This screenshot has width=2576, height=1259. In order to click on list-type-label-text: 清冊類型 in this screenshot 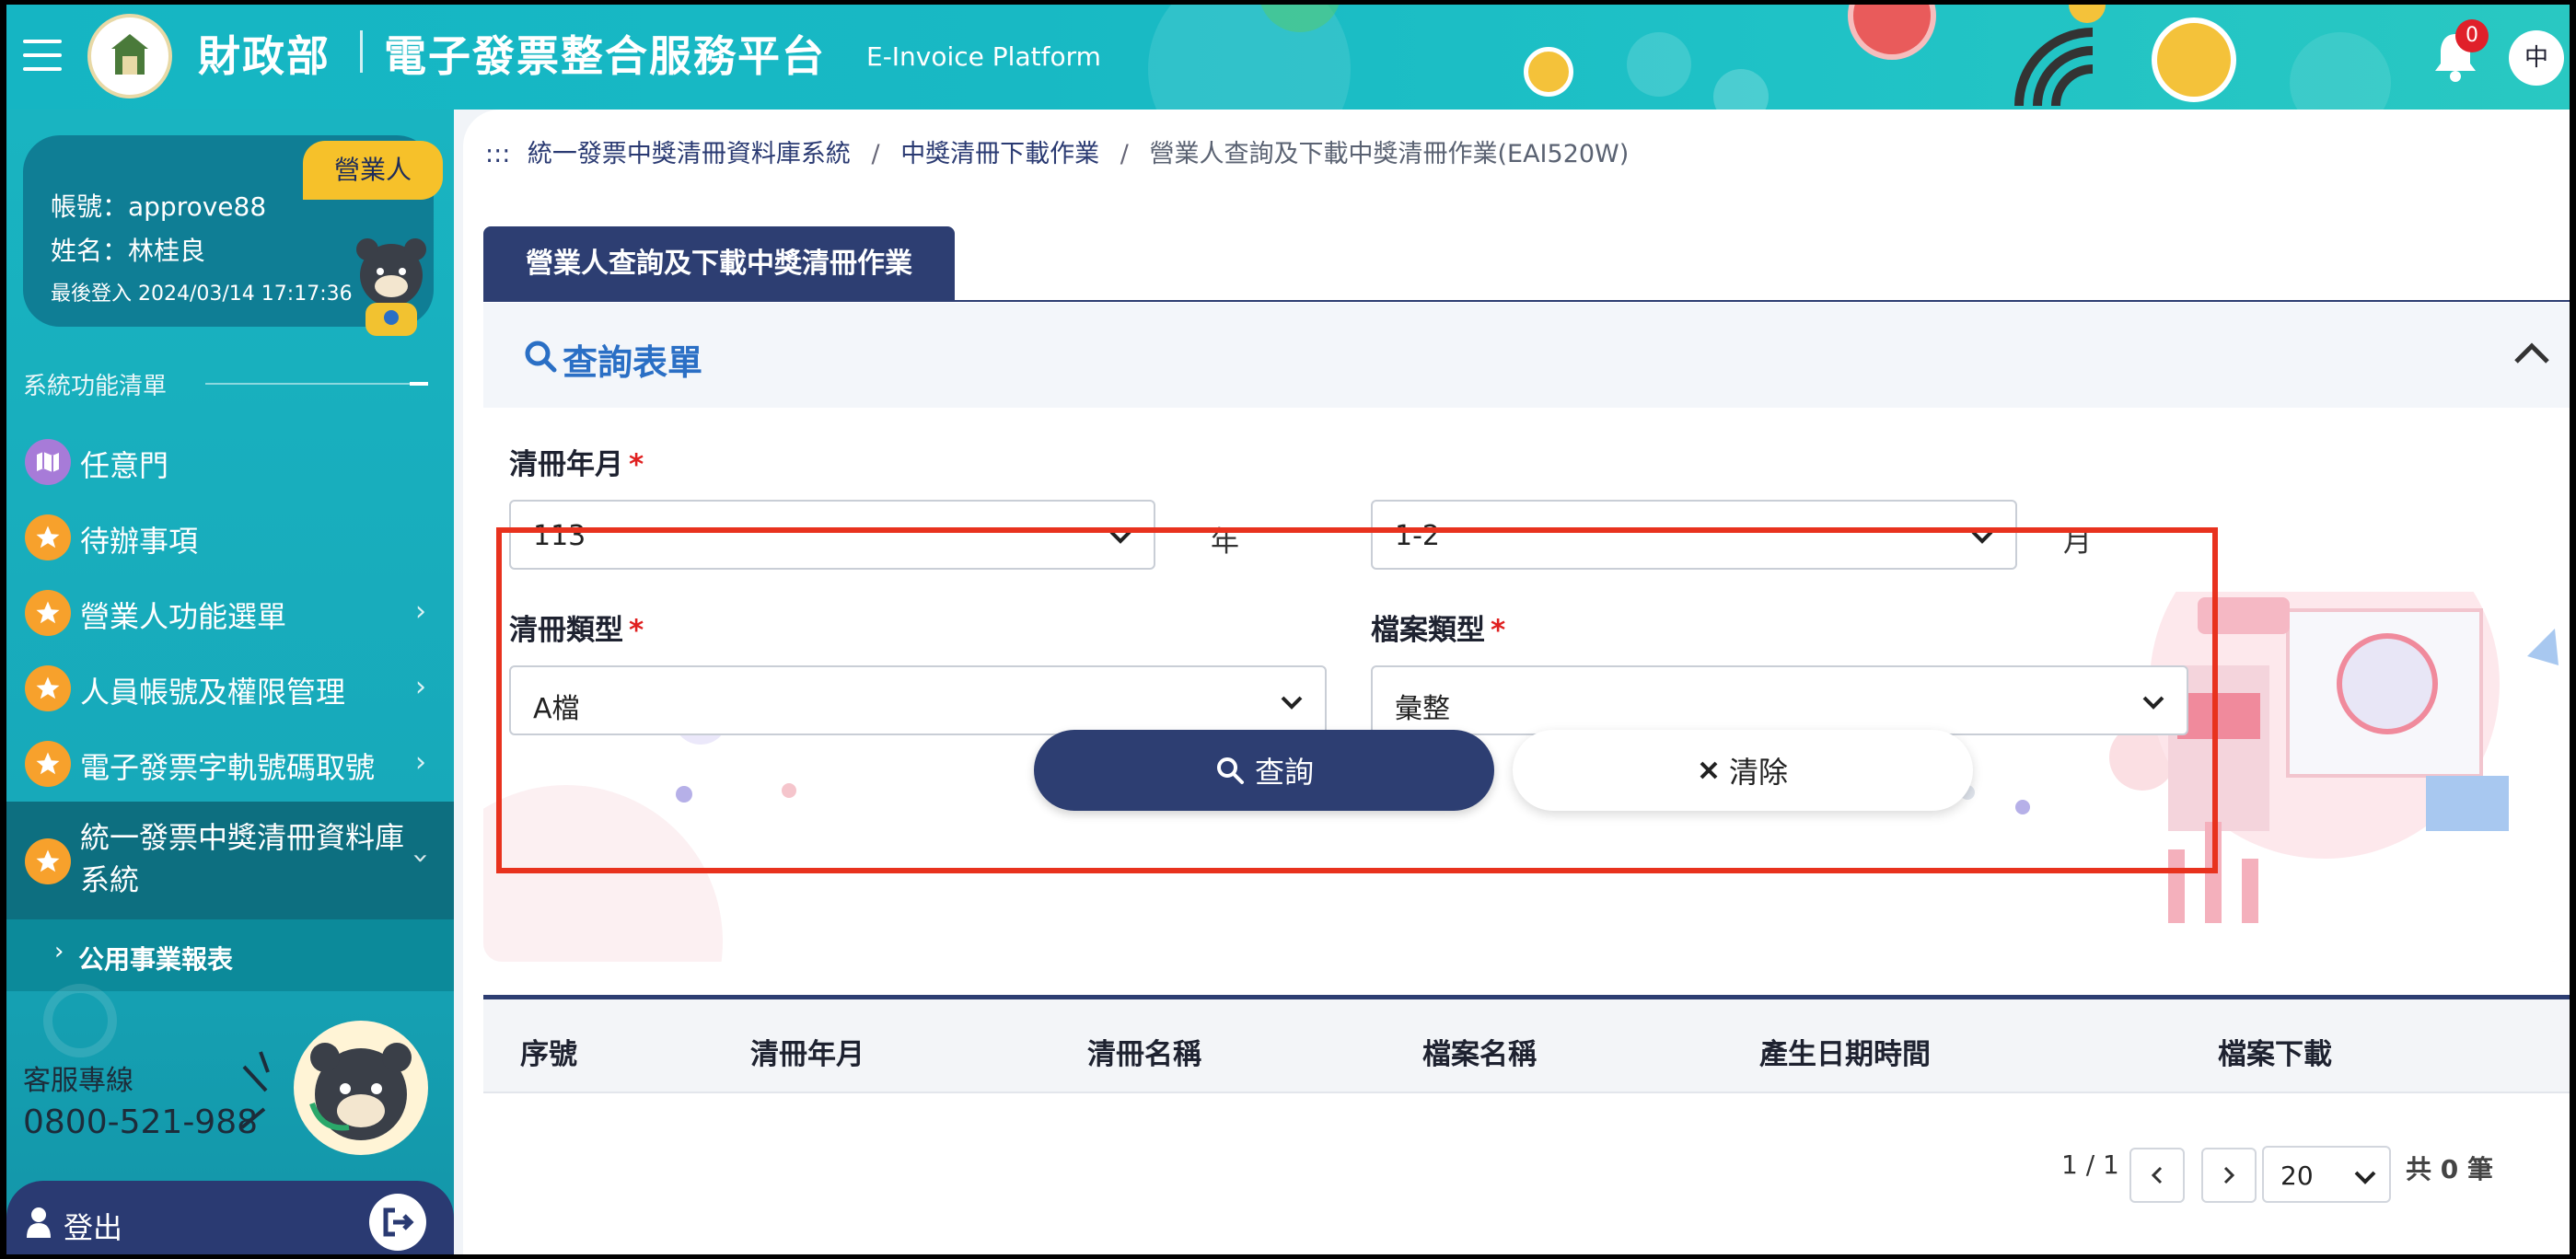, I will do `click(566, 630)`.